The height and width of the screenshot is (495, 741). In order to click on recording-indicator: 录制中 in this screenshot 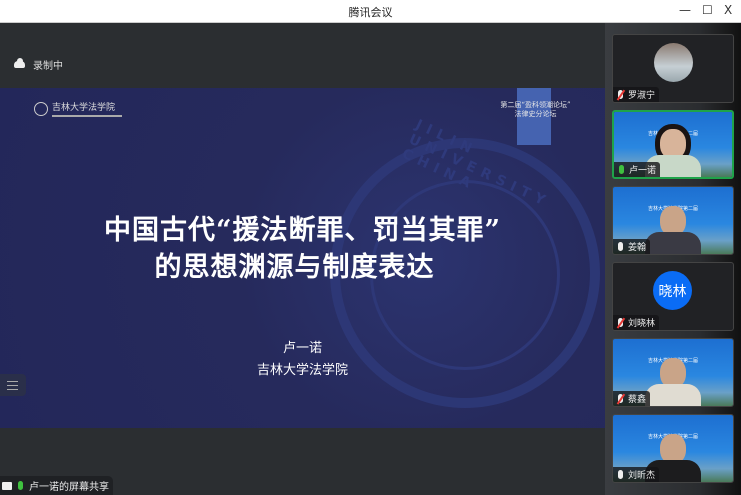, I will do `click(38, 64)`.